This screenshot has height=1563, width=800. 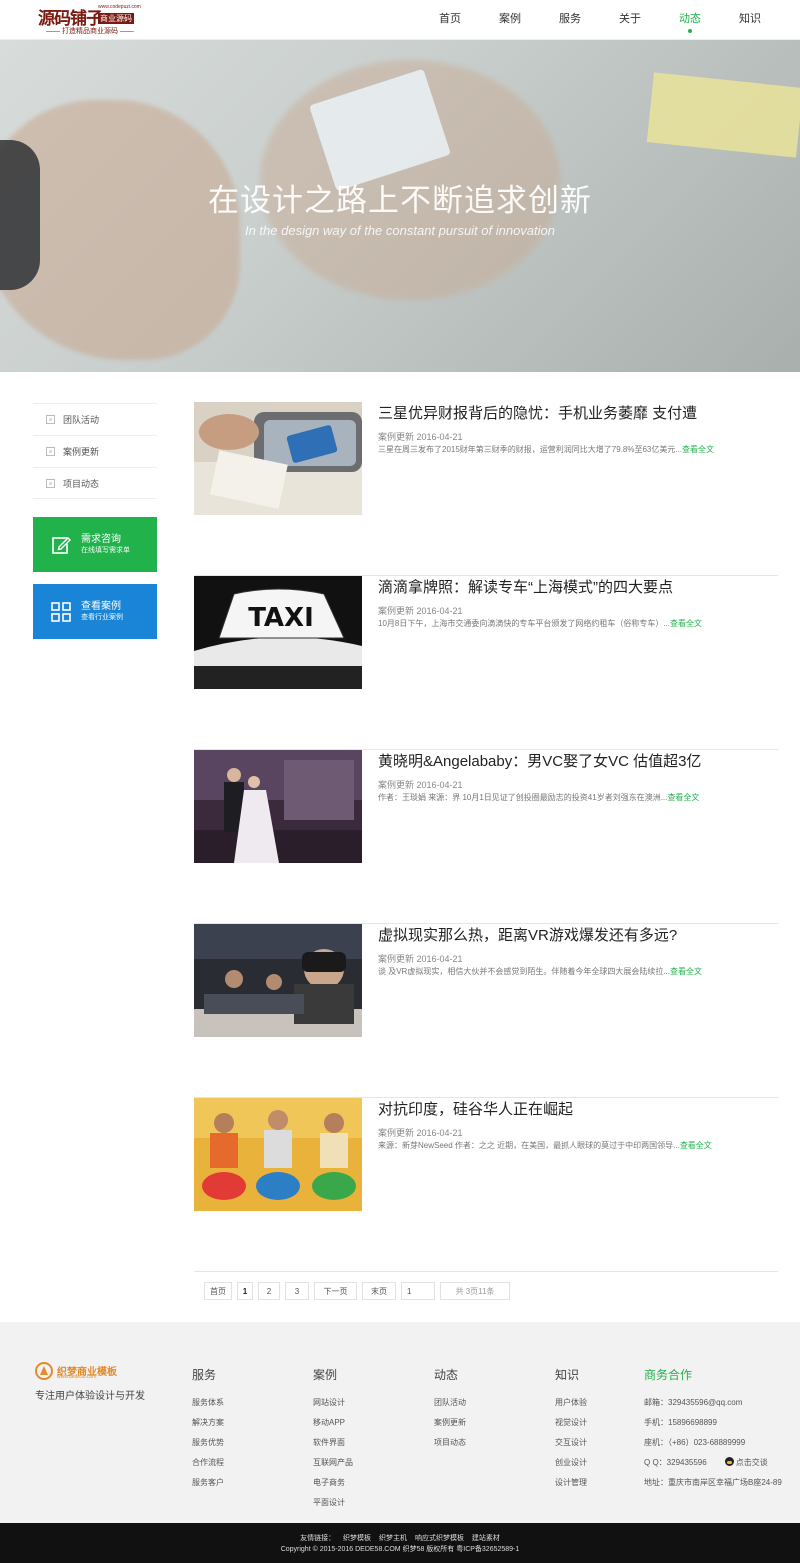 What do you see at coordinates (359, 1291) in the screenshot?
I see `pagination: 首页 1 2 3 下一页 末页 1 共 3页11条` at bounding box center [359, 1291].